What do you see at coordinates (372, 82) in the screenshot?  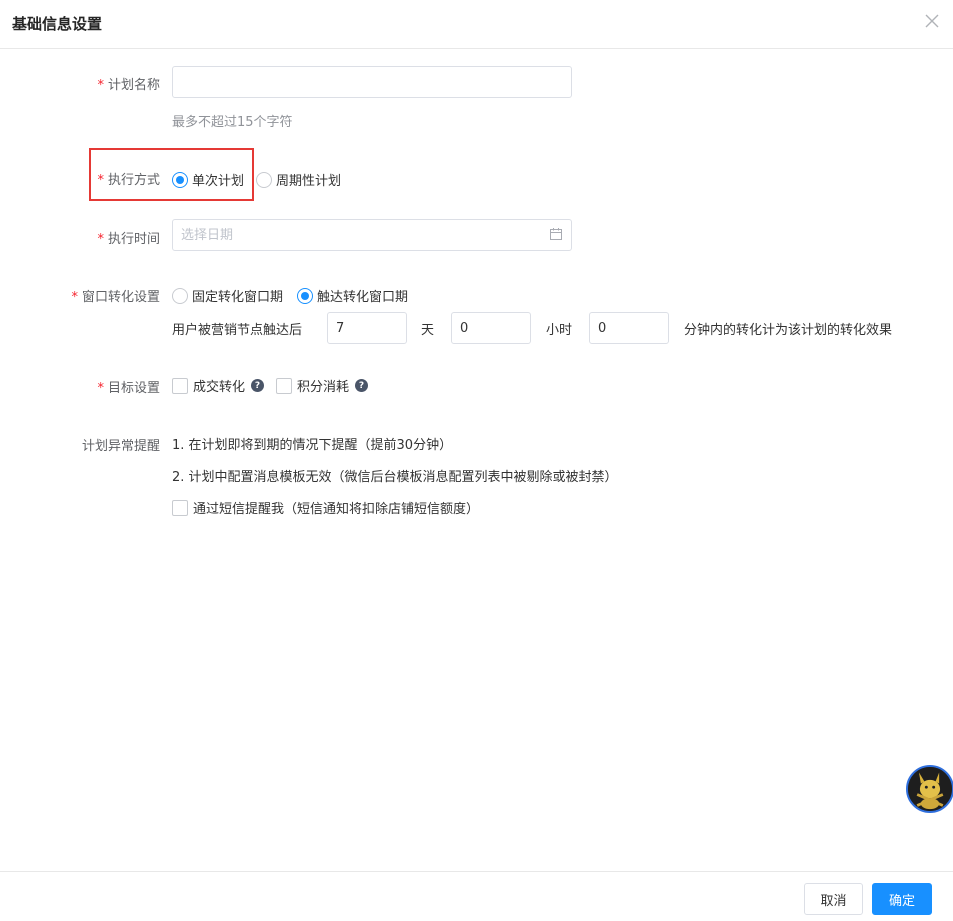 I see `plan-name-input` at bounding box center [372, 82].